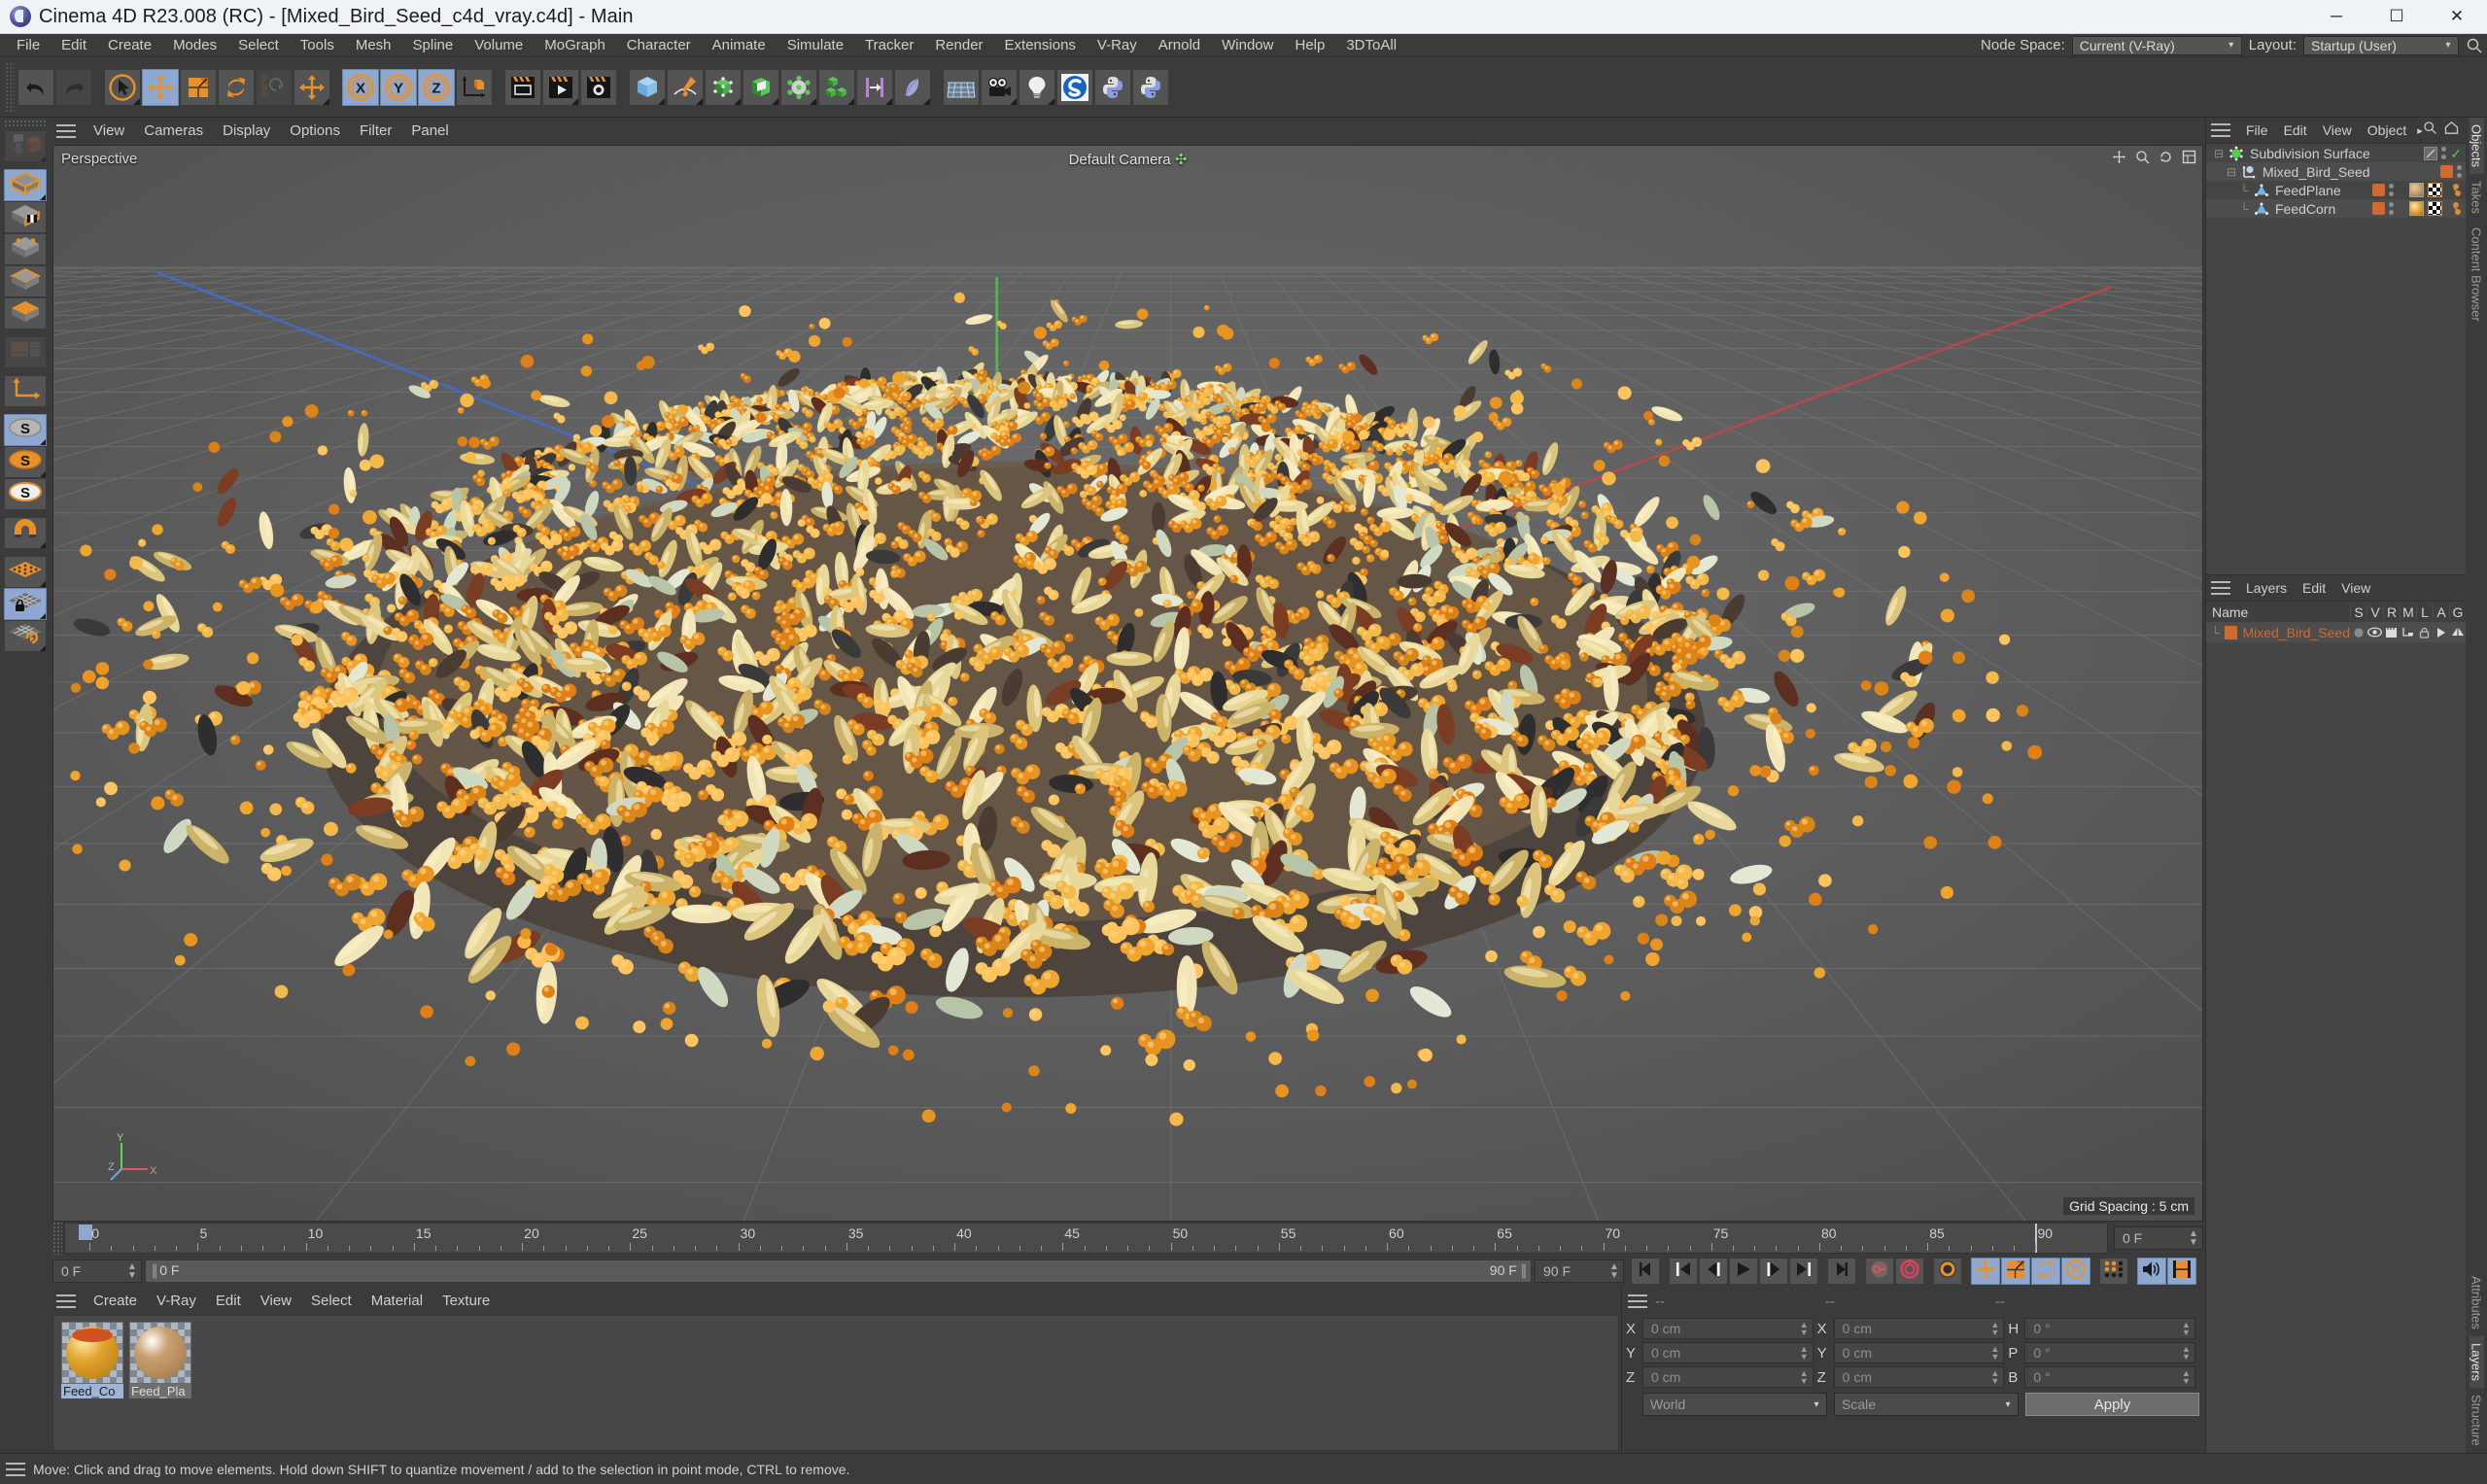  Describe the element at coordinates (2379, 190) in the screenshot. I see `object-color-swatch` at that location.